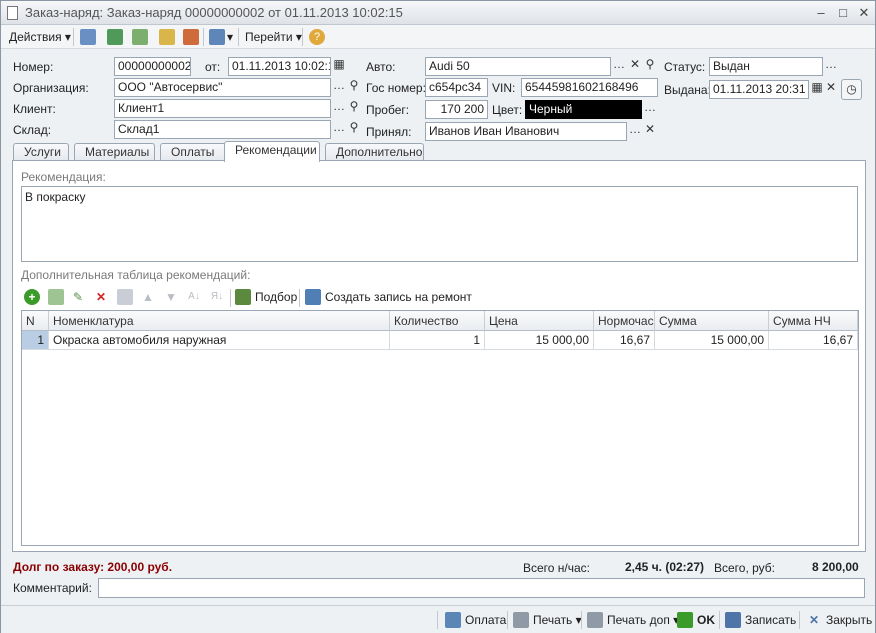 The height and width of the screenshot is (633, 876). I want to click on tab-services: Услуги, so click(41, 152).